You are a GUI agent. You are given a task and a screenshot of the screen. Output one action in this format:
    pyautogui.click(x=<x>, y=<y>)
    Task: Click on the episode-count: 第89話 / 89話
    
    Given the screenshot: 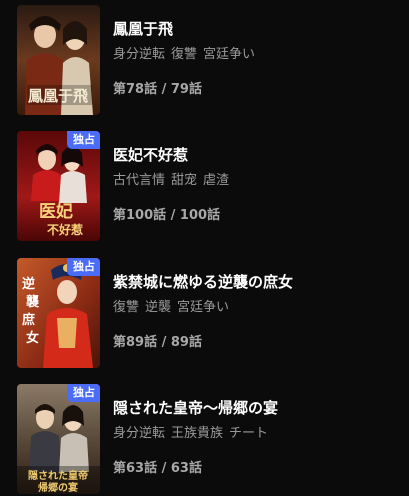 What is the action you would take?
    pyautogui.click(x=157, y=342)
    